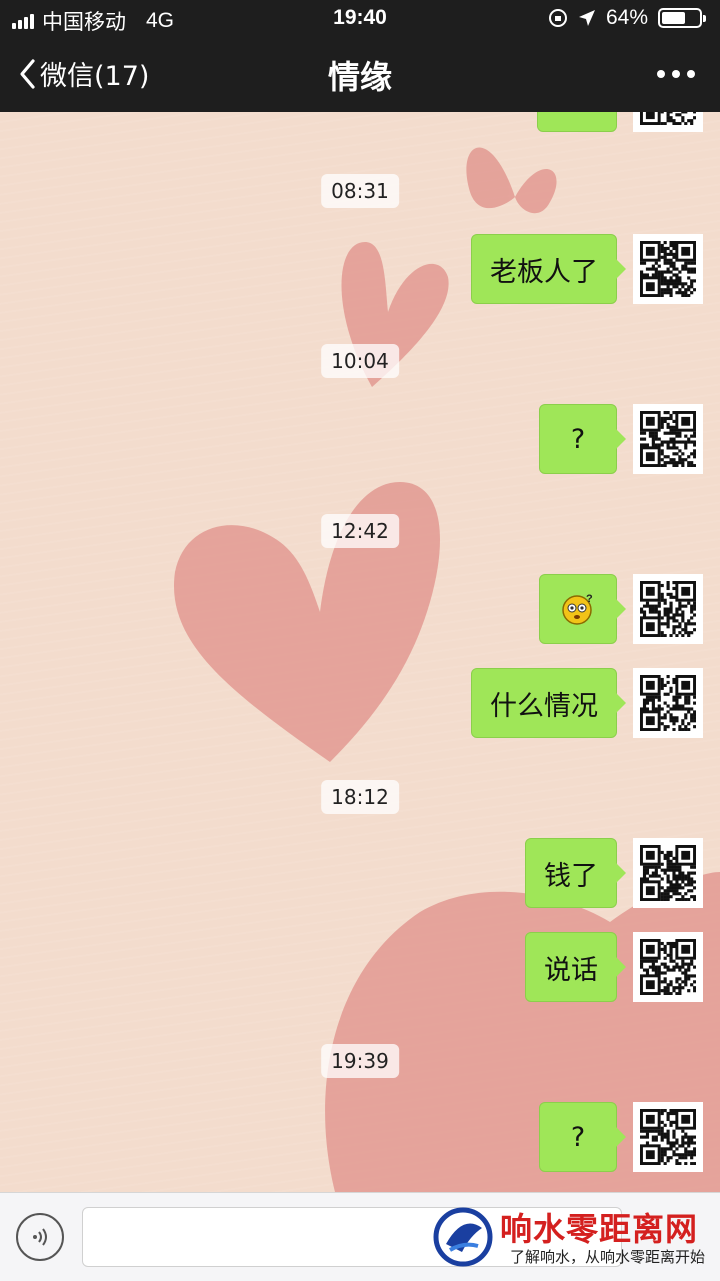 Image resolution: width=720 pixels, height=1281 pixels. I want to click on message-bubble, so click(577, 122).